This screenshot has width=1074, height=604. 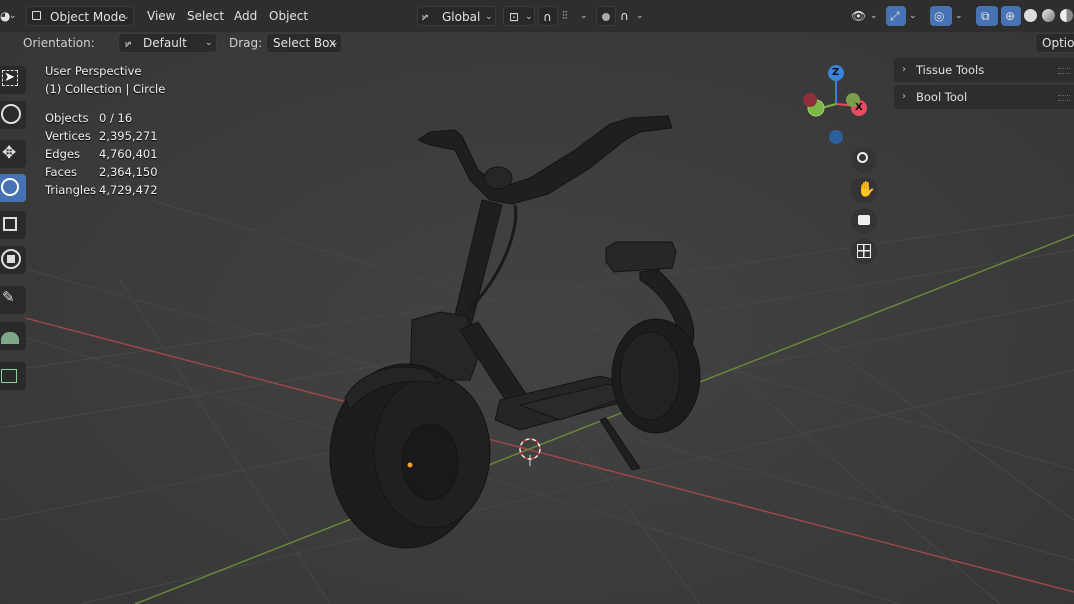 I want to click on tool-select-box: ➤, so click(x=13, y=80).